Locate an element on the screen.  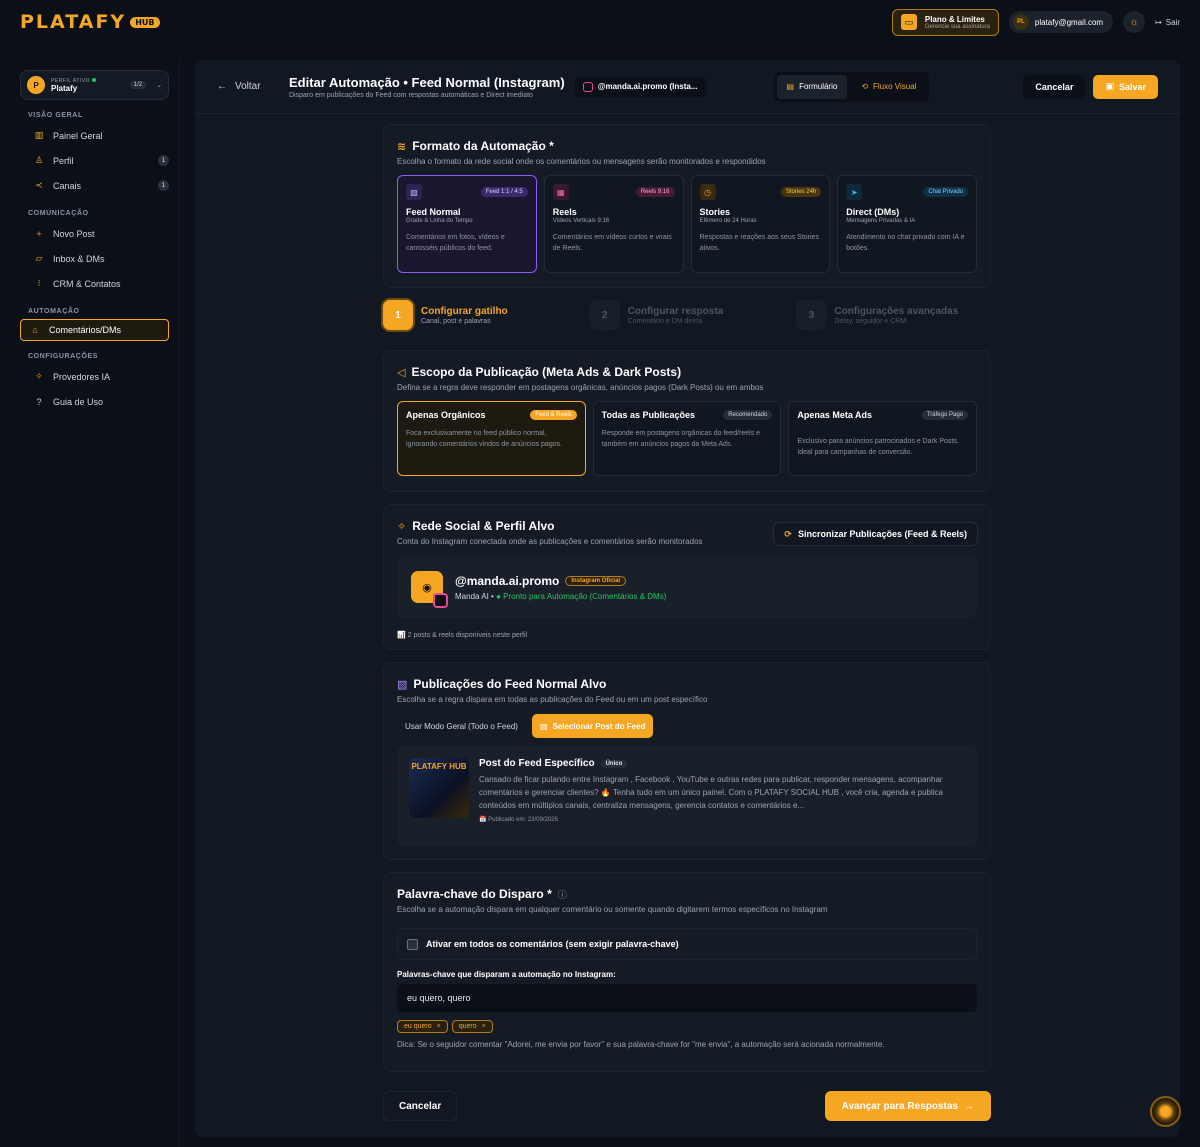
profile-name: Platafy is located at coordinates (64, 88).